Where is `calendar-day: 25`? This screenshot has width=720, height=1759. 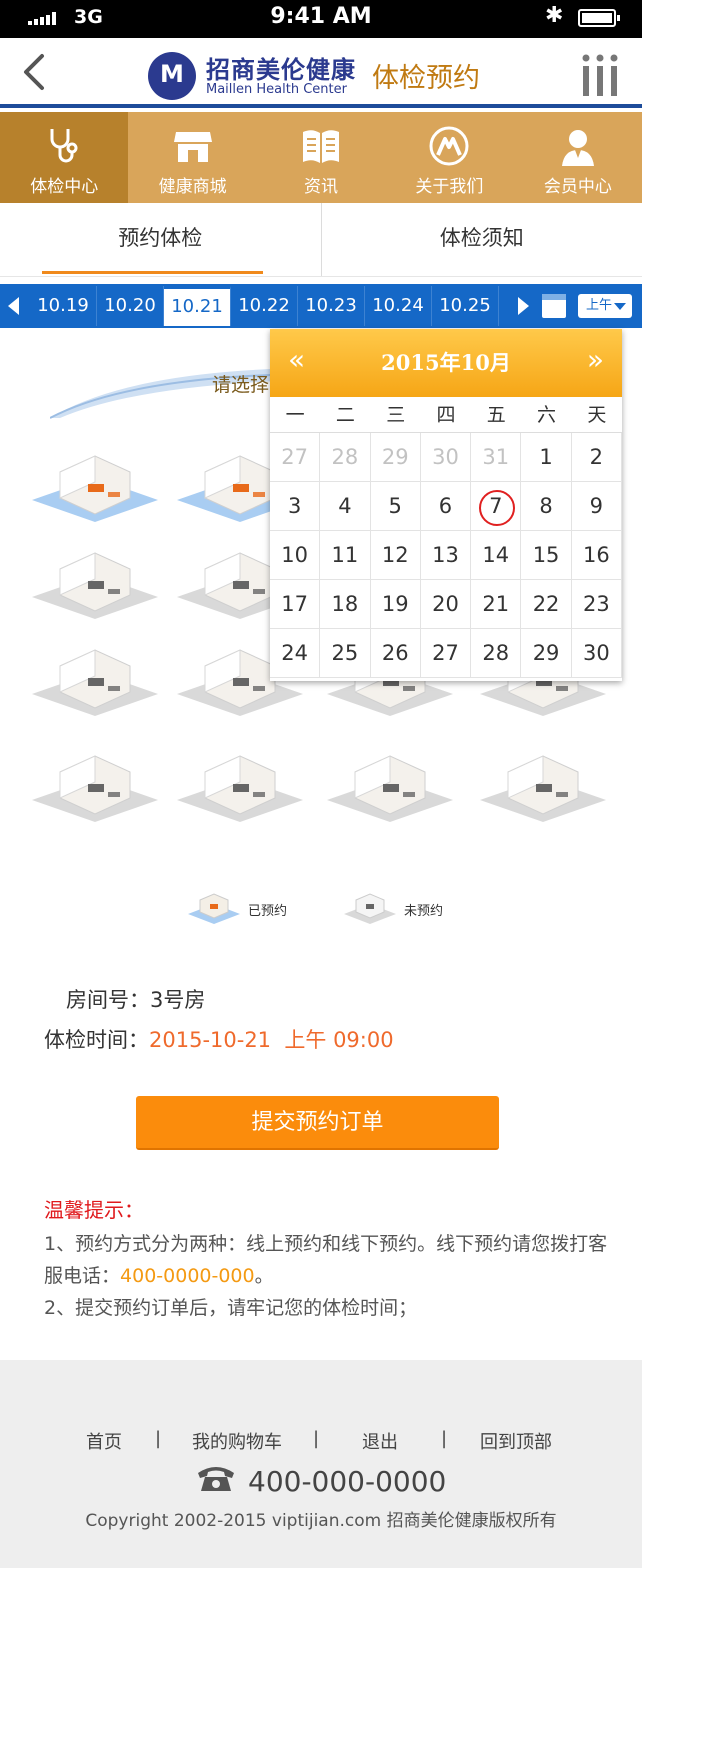 calendar-day: 25 is located at coordinates (345, 653).